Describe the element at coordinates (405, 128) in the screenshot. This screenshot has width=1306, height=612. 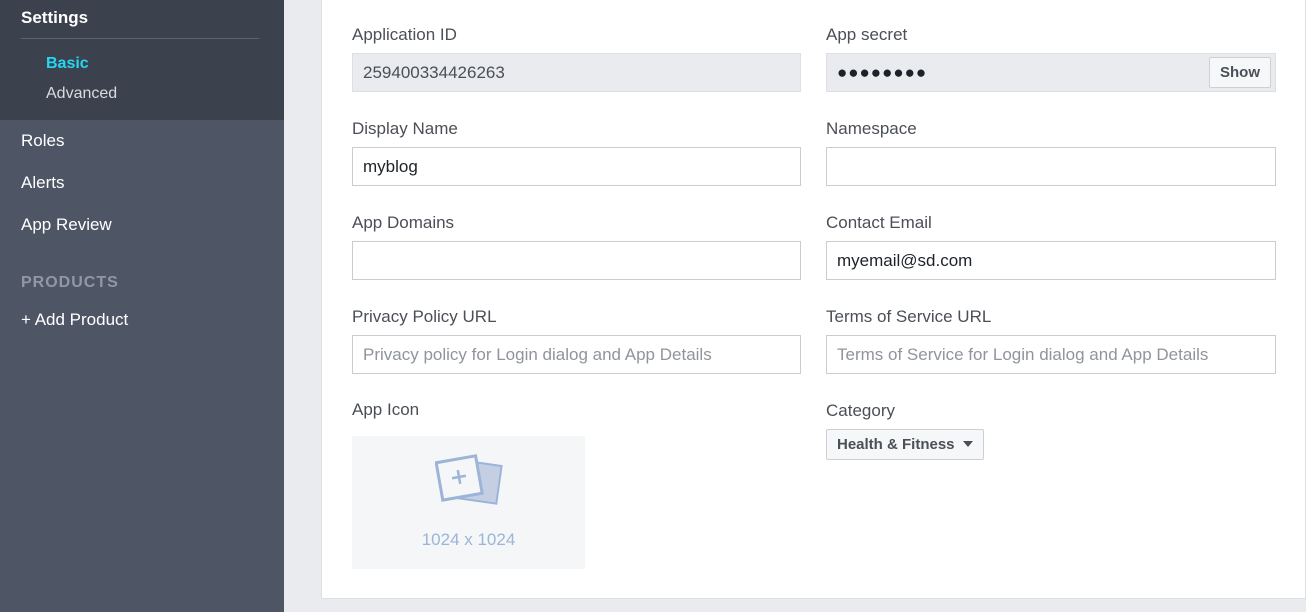
I see `display-name-label: Display Name` at that location.